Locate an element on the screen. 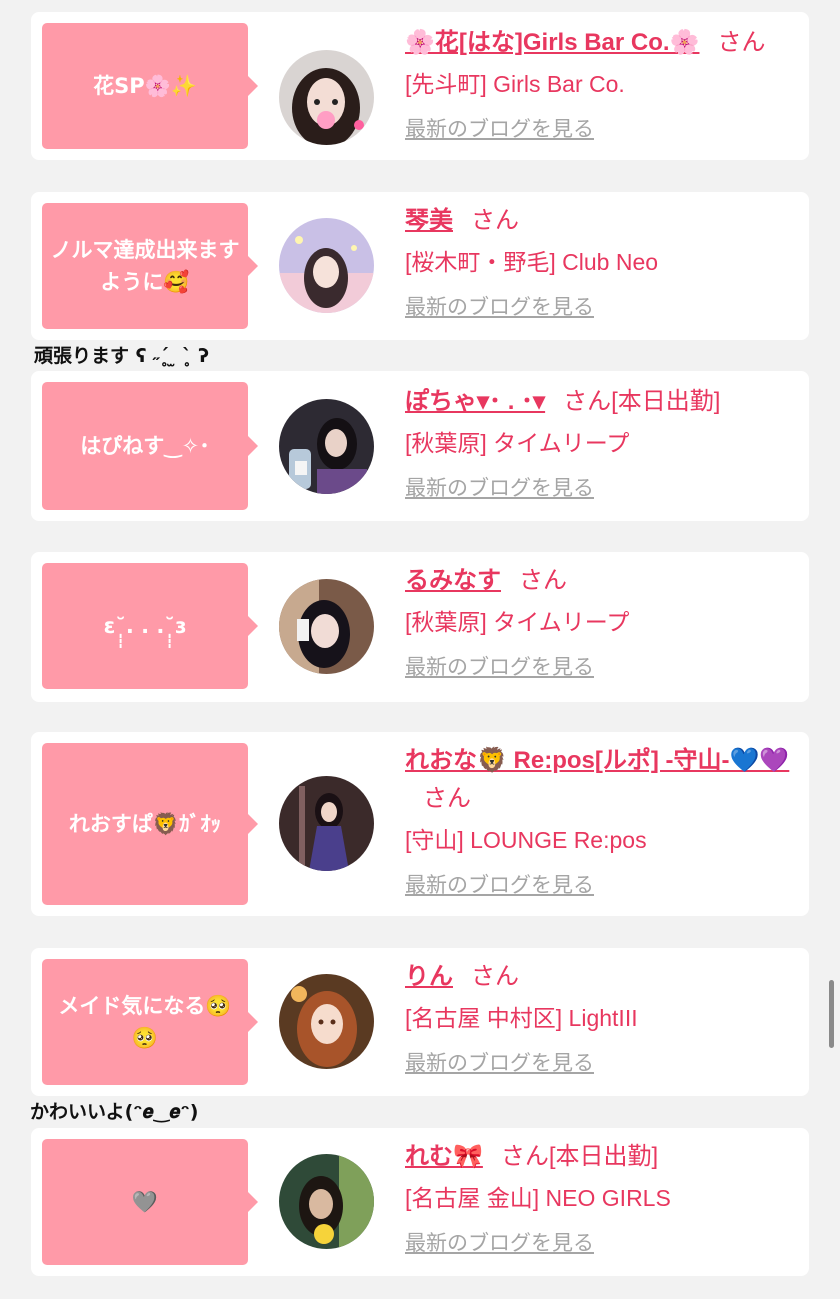 The width and height of the screenshot is (840, 1299). shop-name: [先斗町] Girls Bar Co. is located at coordinates (515, 84).